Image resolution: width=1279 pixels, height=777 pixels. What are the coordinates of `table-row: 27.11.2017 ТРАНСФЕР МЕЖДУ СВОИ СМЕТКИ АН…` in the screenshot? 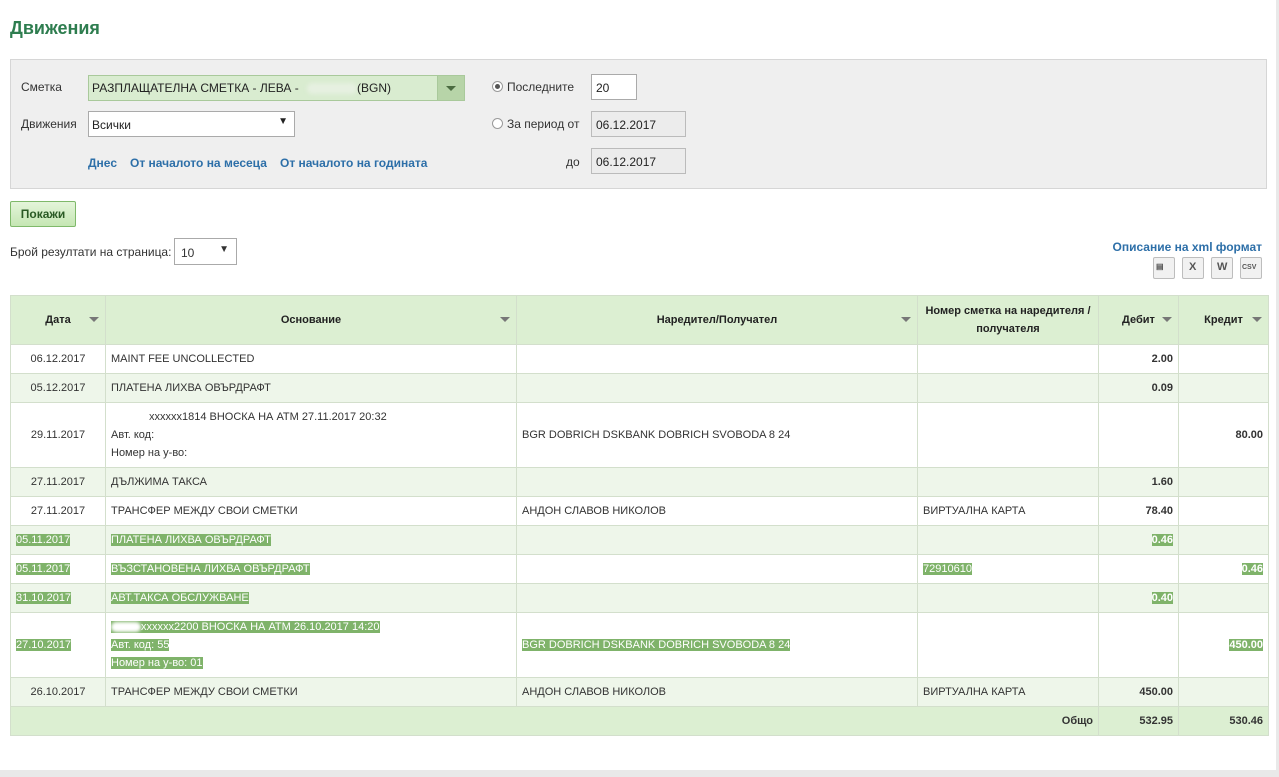 It's located at (639, 511).